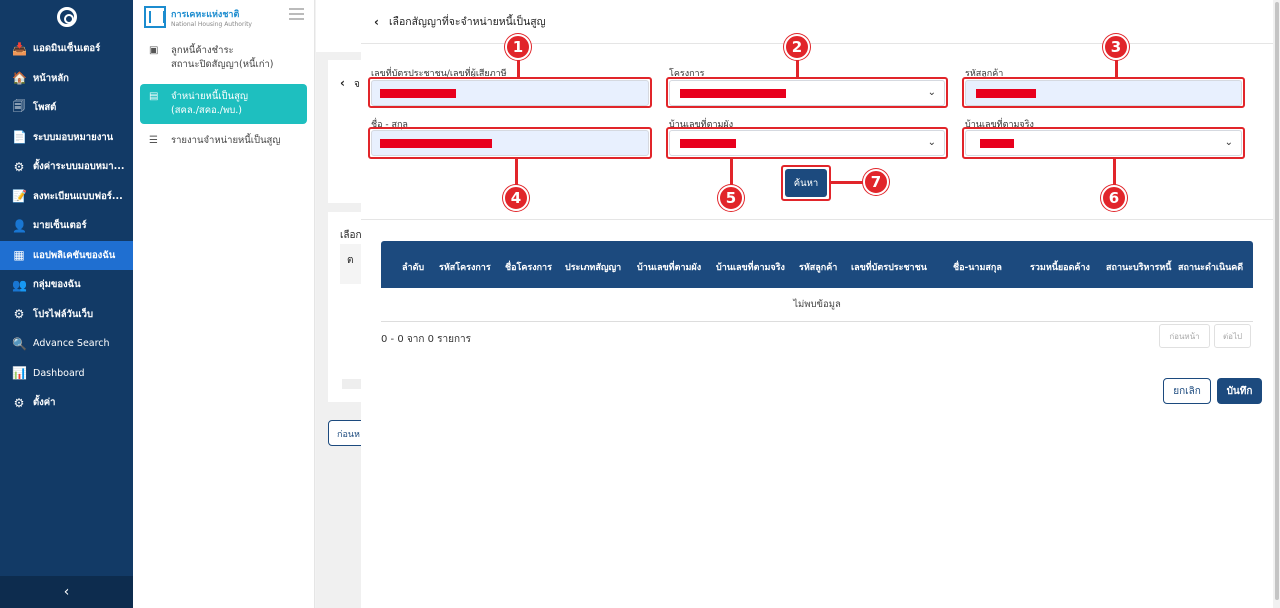 This screenshot has height=608, width=1280. Describe the element at coordinates (57, 285) in the screenshot. I see `sidebar-item-label: กลุ่มของฉัน` at that location.